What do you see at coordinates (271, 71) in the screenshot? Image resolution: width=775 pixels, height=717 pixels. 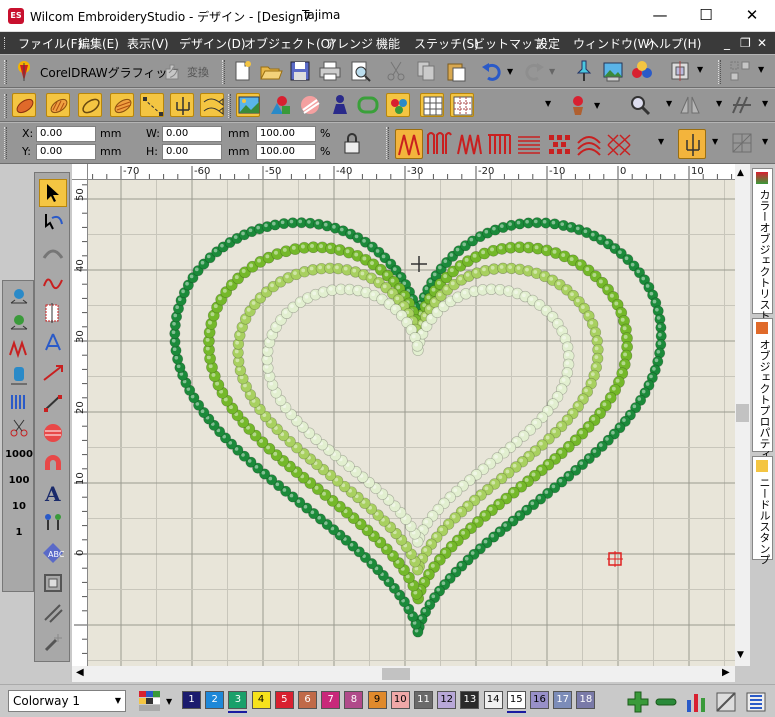 I see `open-folder-icon` at bounding box center [271, 71].